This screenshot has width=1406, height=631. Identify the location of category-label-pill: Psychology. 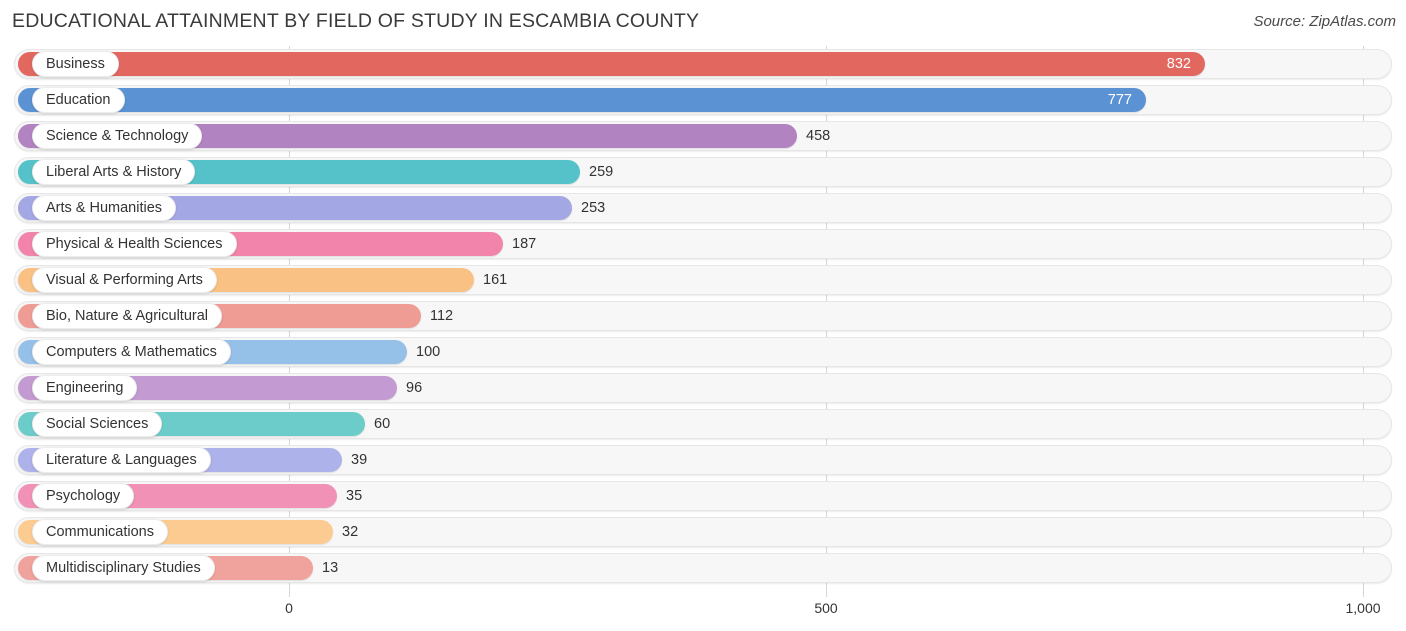
(83, 496).